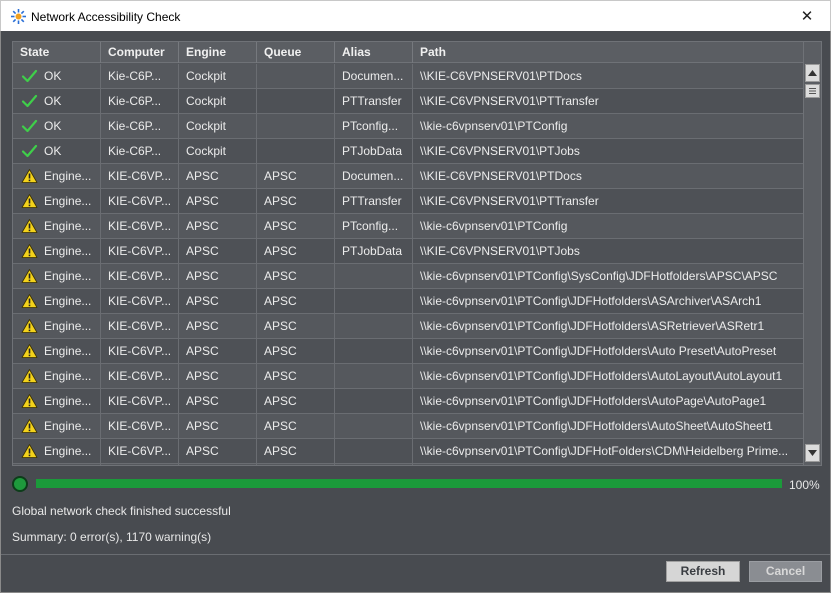 The height and width of the screenshot is (593, 831). Describe the element at coordinates (501, 76) in the screenshot. I see `cell-path: \\KIE-C6VPNSERV01\PTDocs` at that location.